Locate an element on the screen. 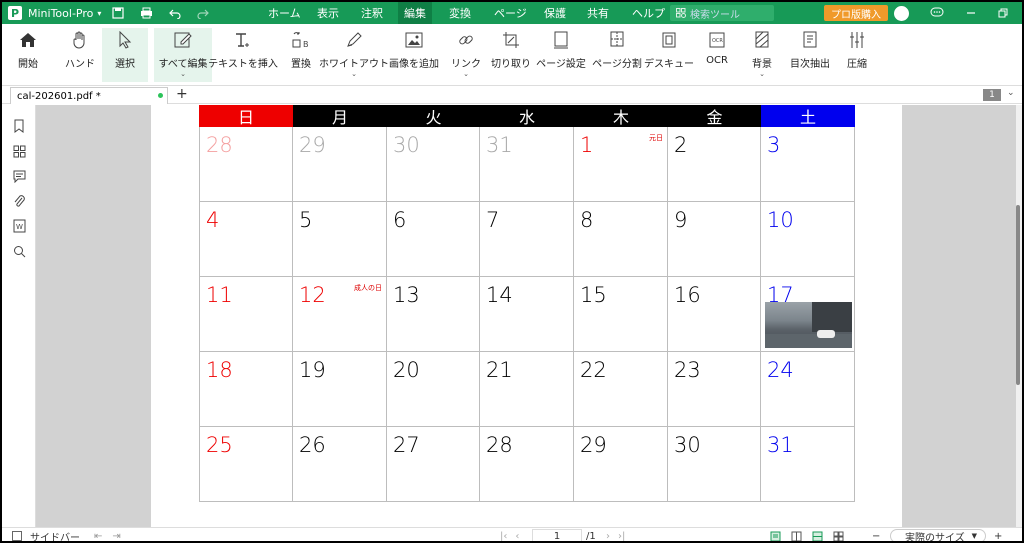  menu-help: ヘルプ is located at coordinates (648, 13).